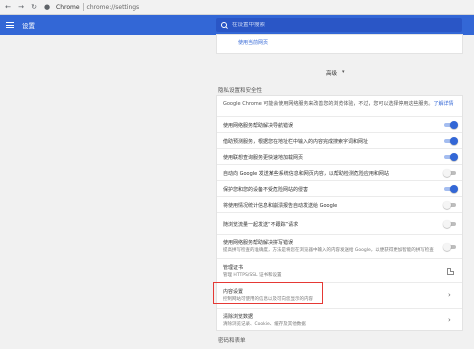 Image resolution: width=474 pixels, height=349 pixels. Describe the element at coordinates (443, 104) in the screenshot. I see `learn-more-link: 了解详情` at that location.